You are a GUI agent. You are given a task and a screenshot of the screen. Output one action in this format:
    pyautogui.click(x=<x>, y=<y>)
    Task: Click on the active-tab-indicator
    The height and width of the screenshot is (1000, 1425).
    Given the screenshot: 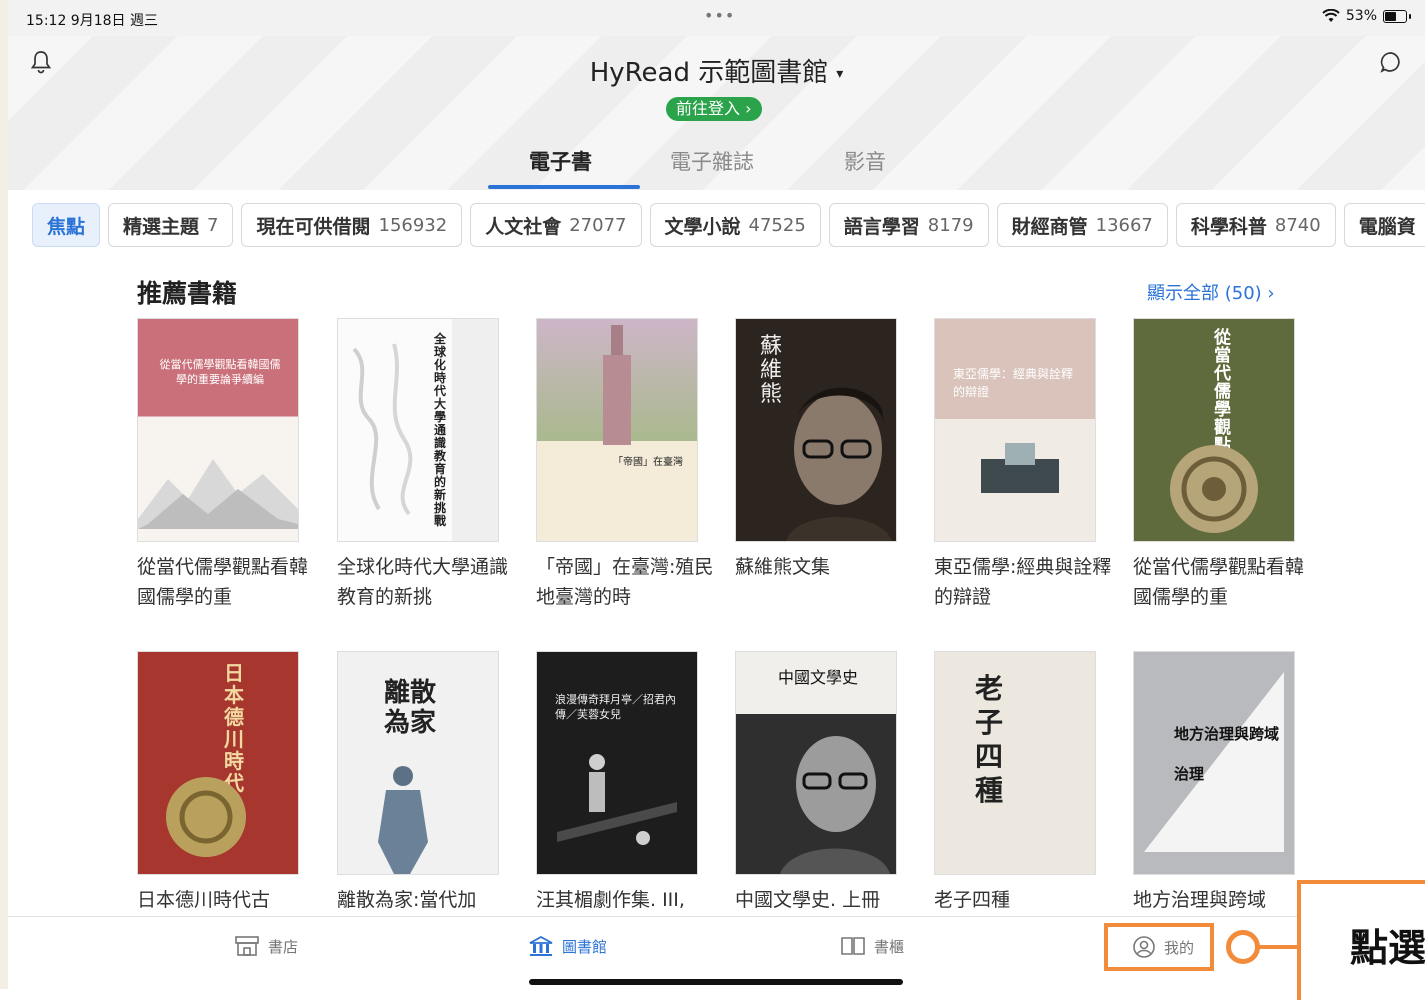 What is the action you would take?
    pyautogui.click(x=564, y=187)
    